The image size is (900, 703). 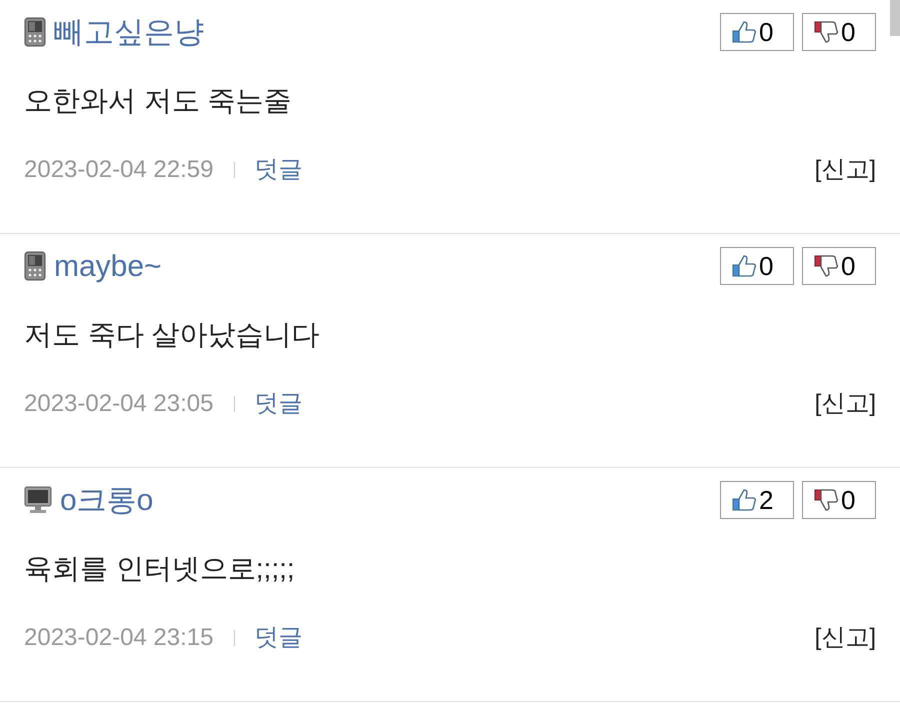 I want to click on comment-text: 오한와서 저도 죽는줄, so click(x=158, y=101).